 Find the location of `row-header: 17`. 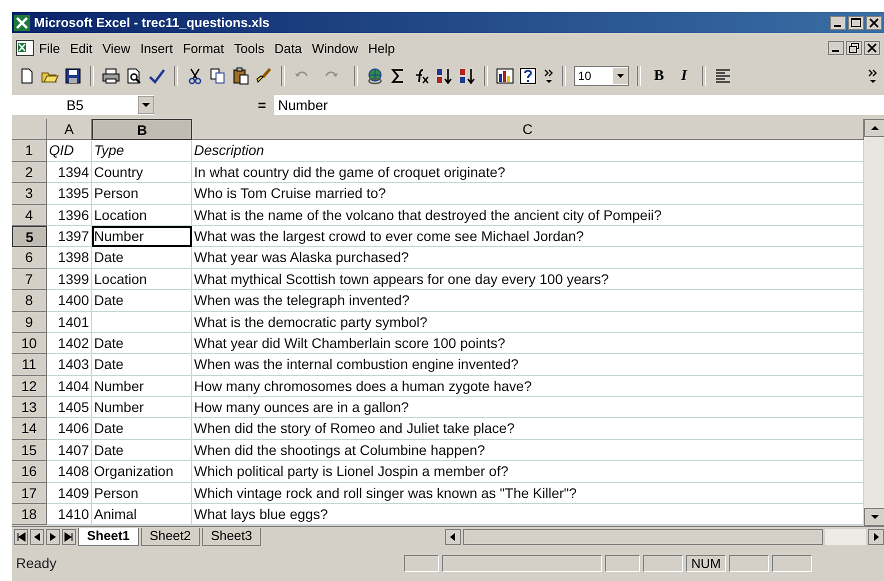

row-header: 17 is located at coordinates (29, 493).